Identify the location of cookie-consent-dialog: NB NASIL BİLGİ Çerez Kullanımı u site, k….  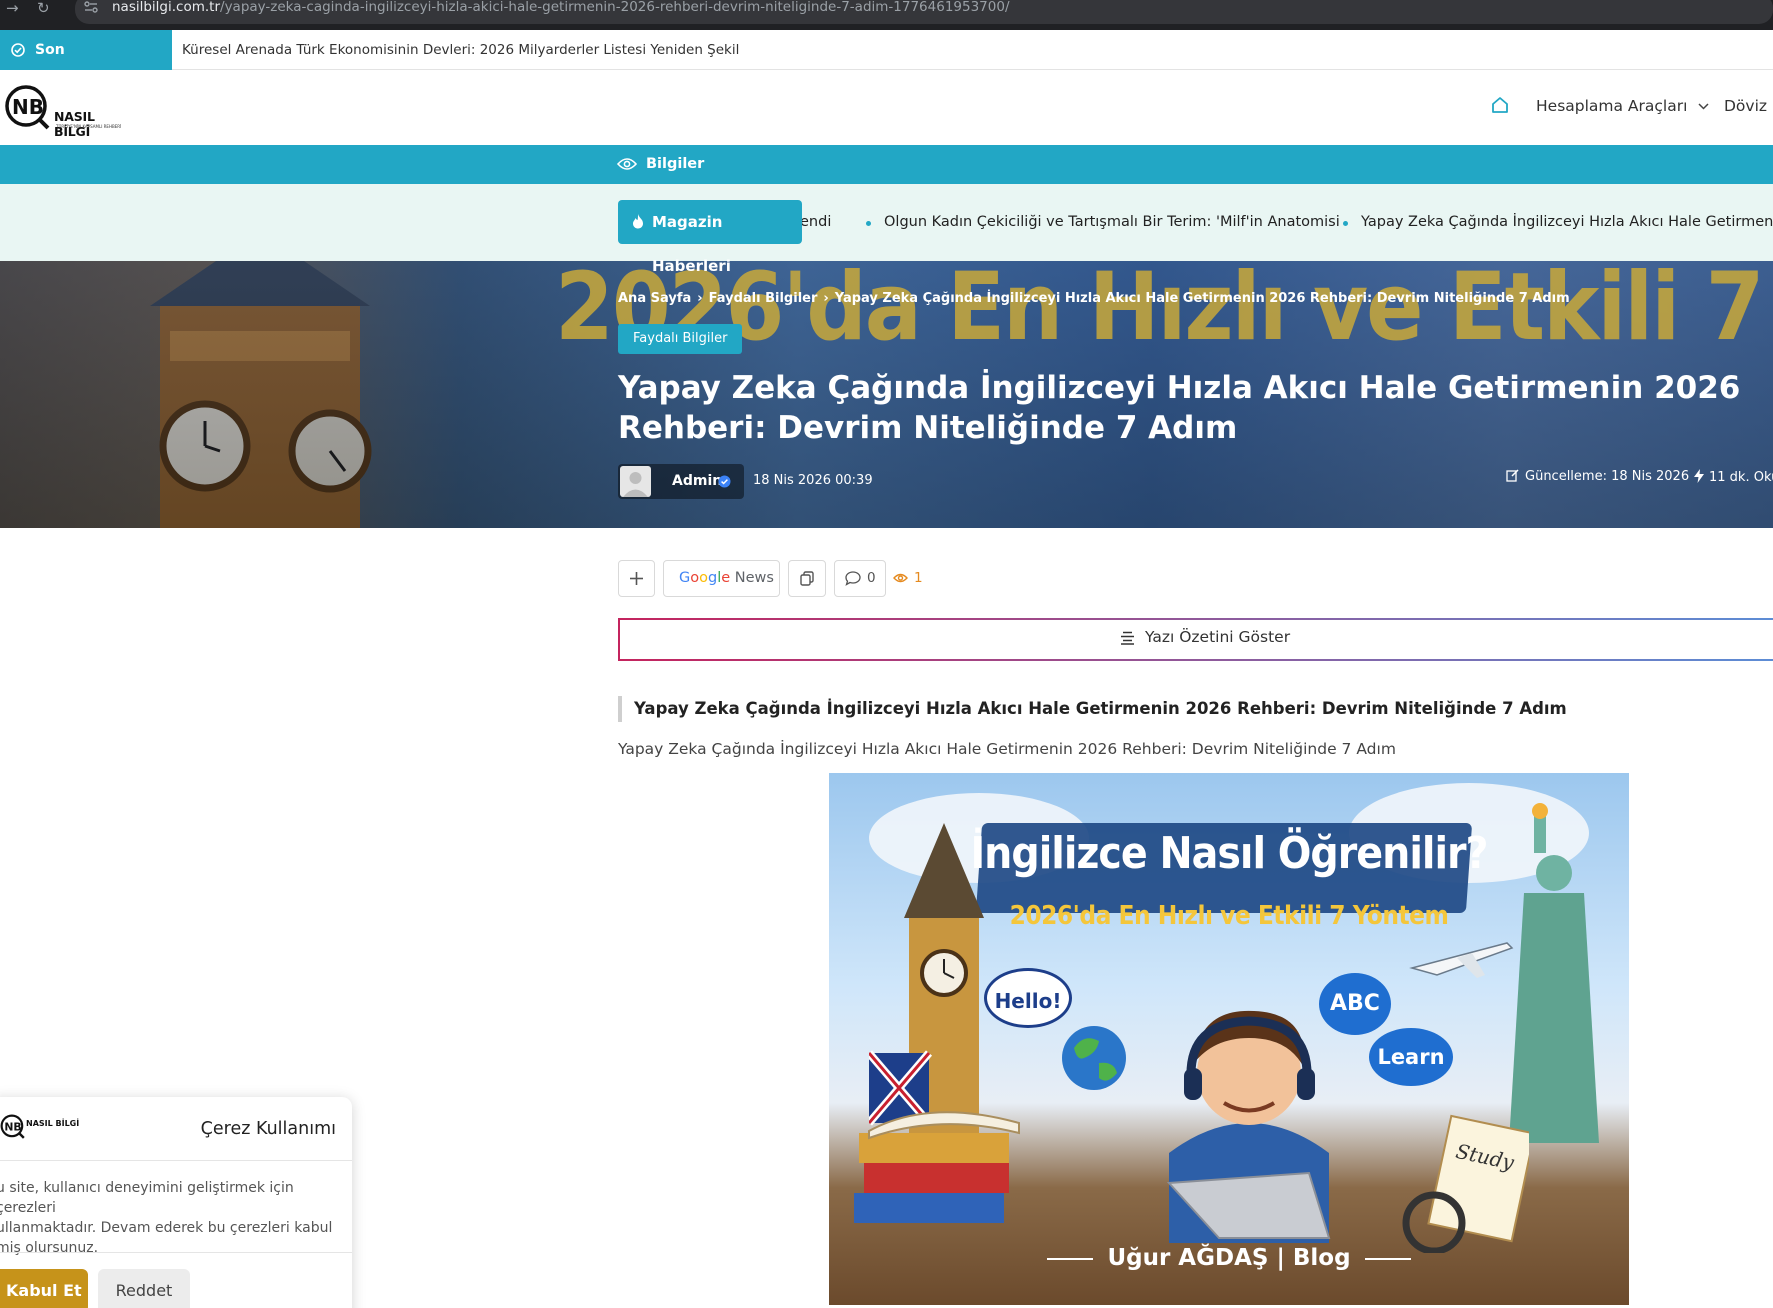
(176, 1202).